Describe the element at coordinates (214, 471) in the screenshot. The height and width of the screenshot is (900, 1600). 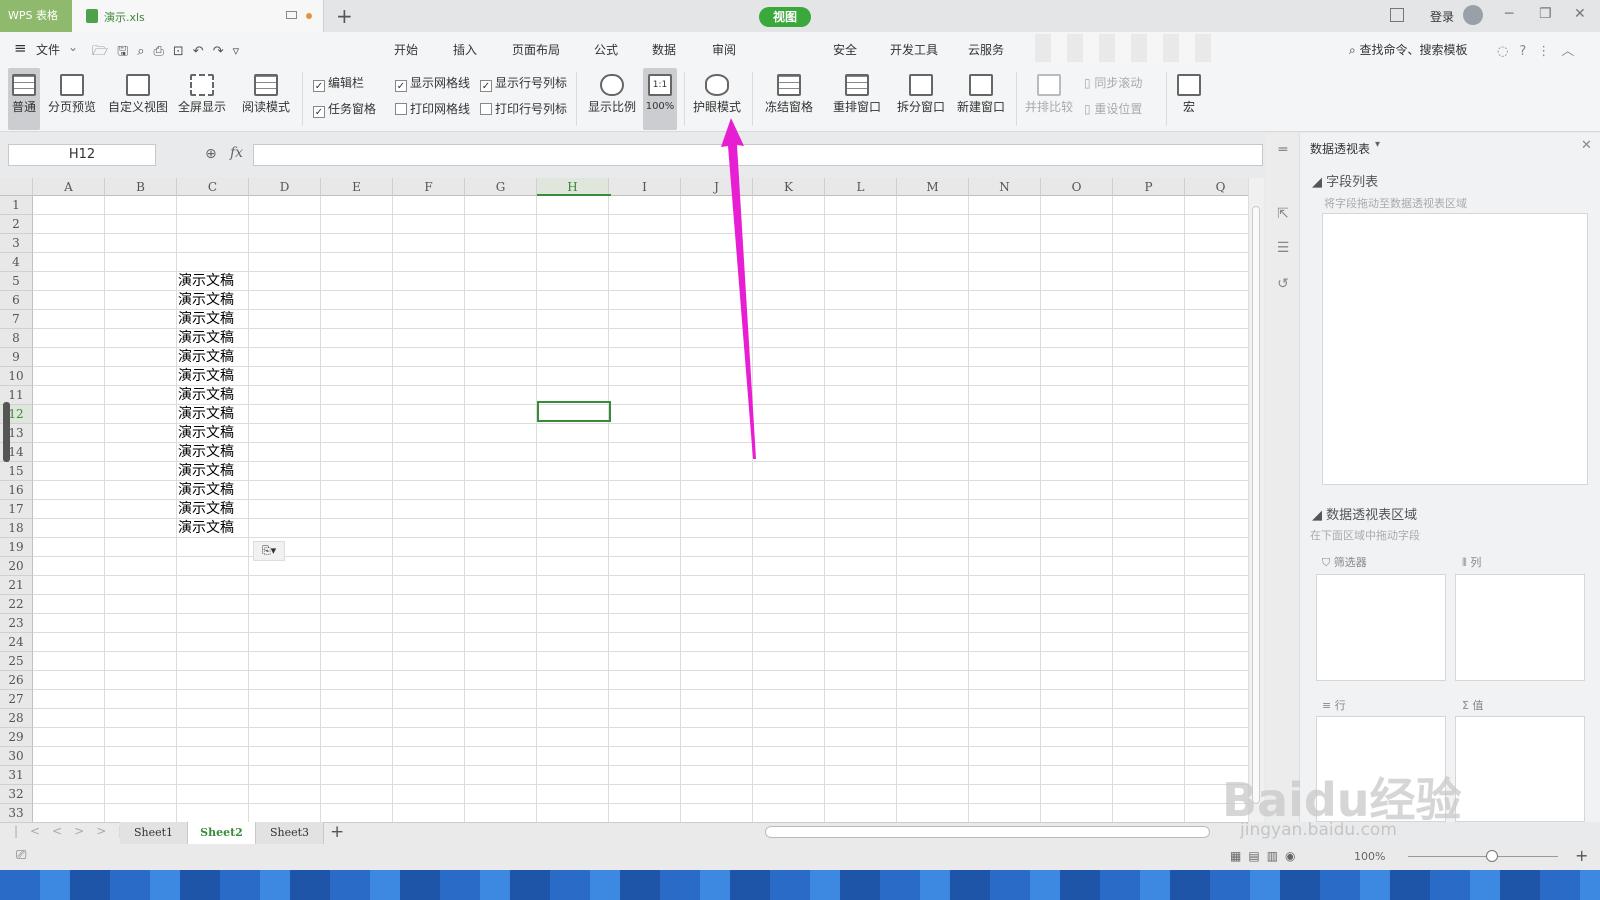
I see `cell-c15: 演示文稿` at that location.